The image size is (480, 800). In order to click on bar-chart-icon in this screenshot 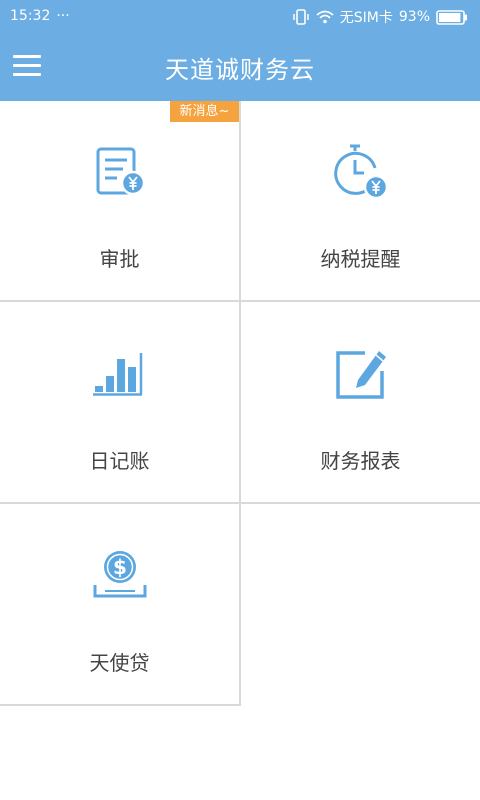, I will do `click(120, 376)`.